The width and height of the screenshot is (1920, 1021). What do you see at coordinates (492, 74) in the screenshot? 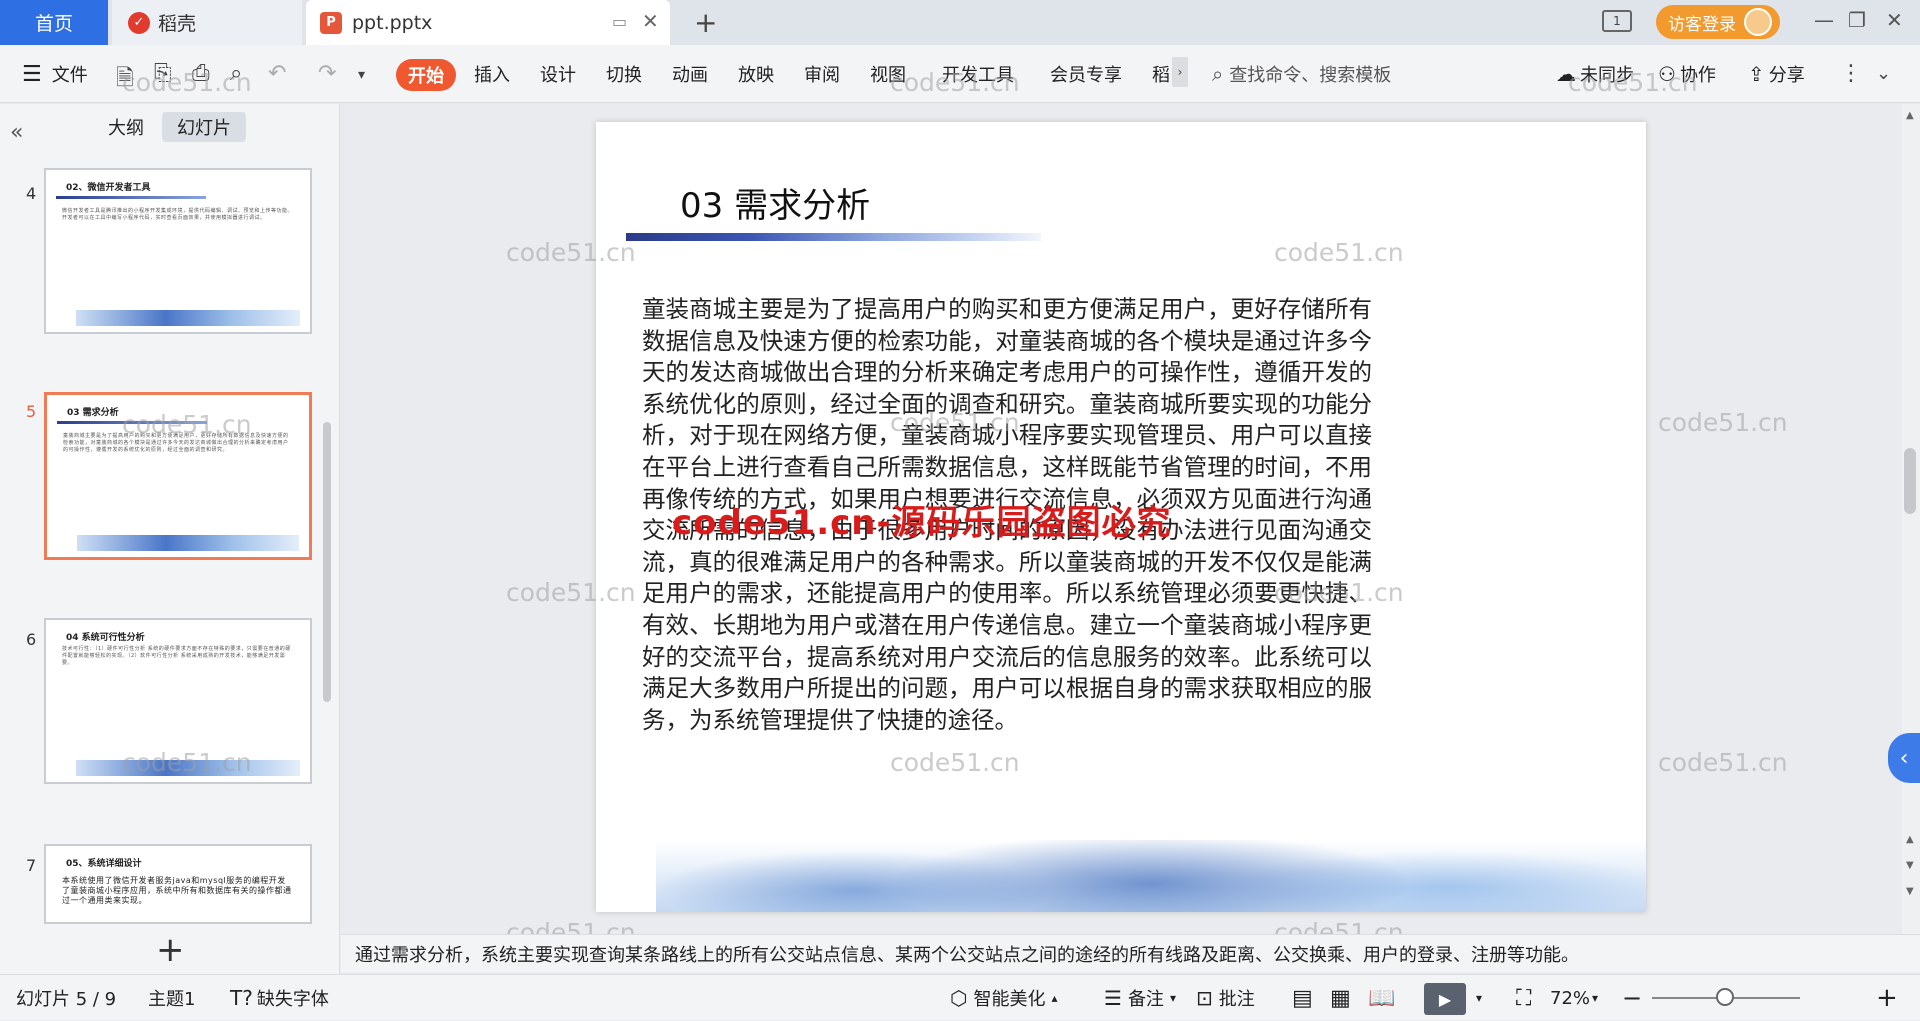
I see `ribbon-tab-insert: 插入` at bounding box center [492, 74].